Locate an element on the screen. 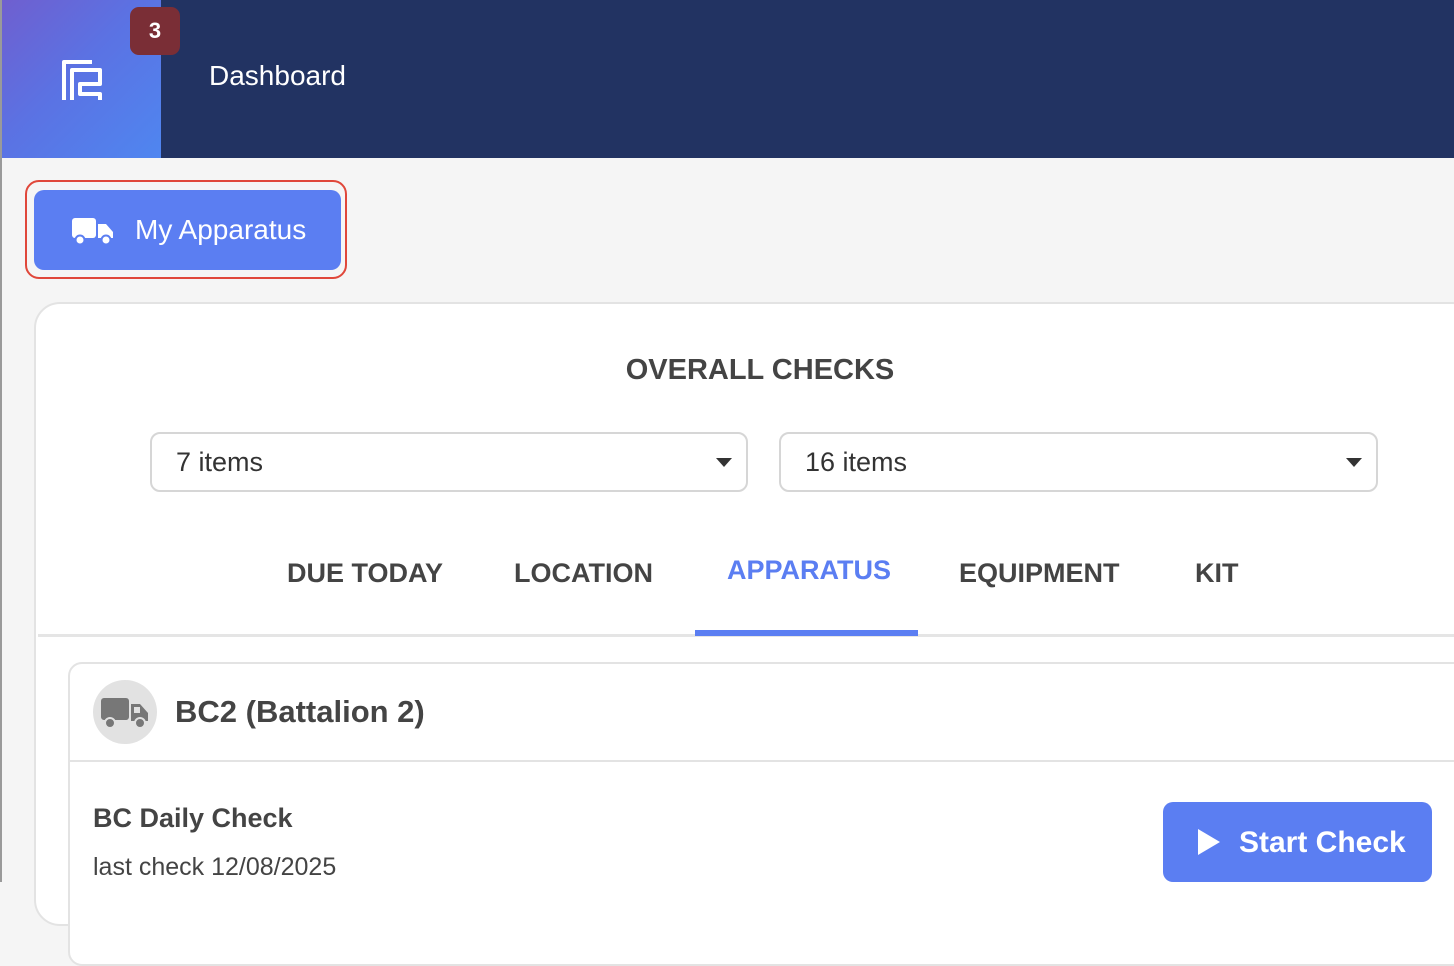  app-logo-icon is located at coordinates (82, 80).